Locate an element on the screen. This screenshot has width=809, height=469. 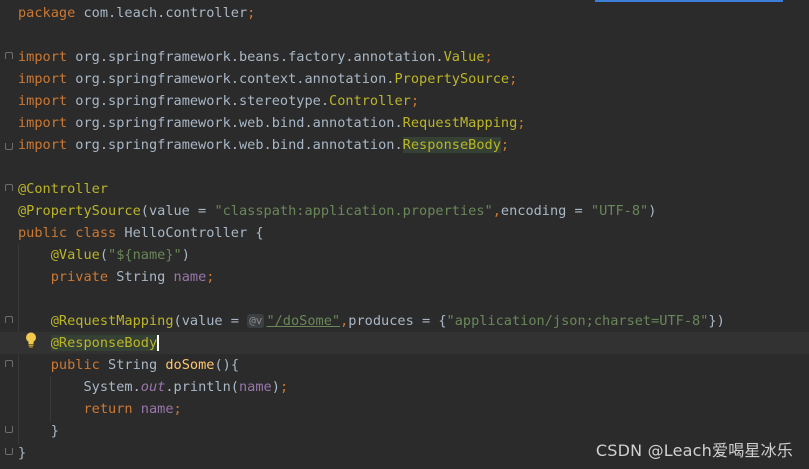
code-token: Controller is located at coordinates (370, 101).